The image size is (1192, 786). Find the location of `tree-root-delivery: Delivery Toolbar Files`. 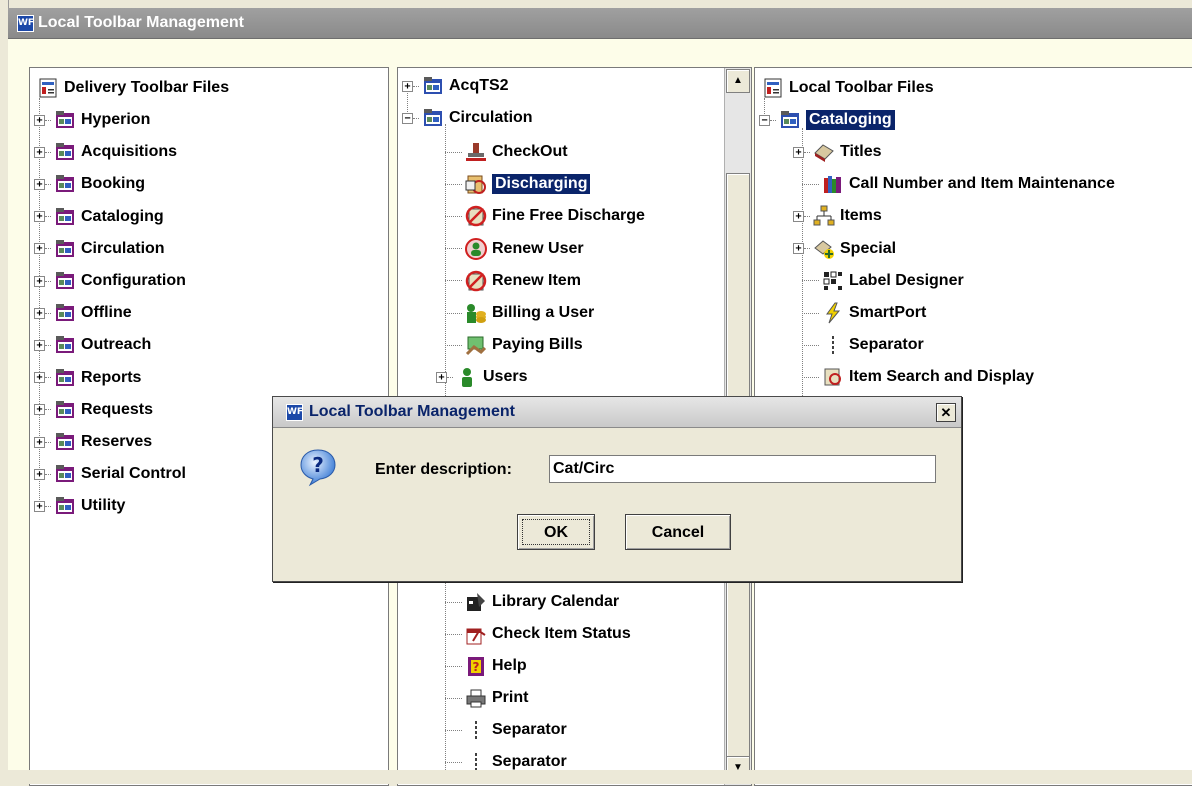

tree-root-delivery: Delivery Toolbar Files is located at coordinates (131, 88).